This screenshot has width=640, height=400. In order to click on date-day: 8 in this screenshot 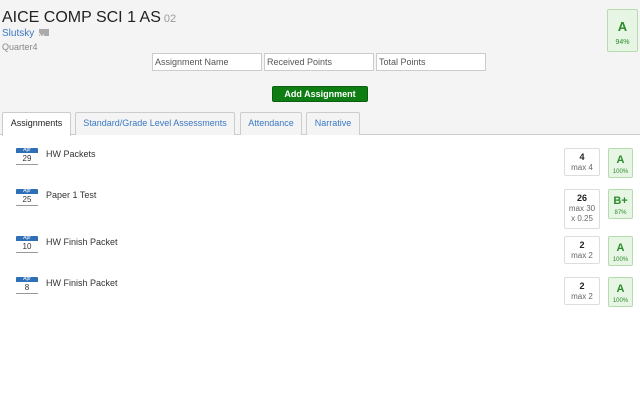, I will do `click(27, 288)`.